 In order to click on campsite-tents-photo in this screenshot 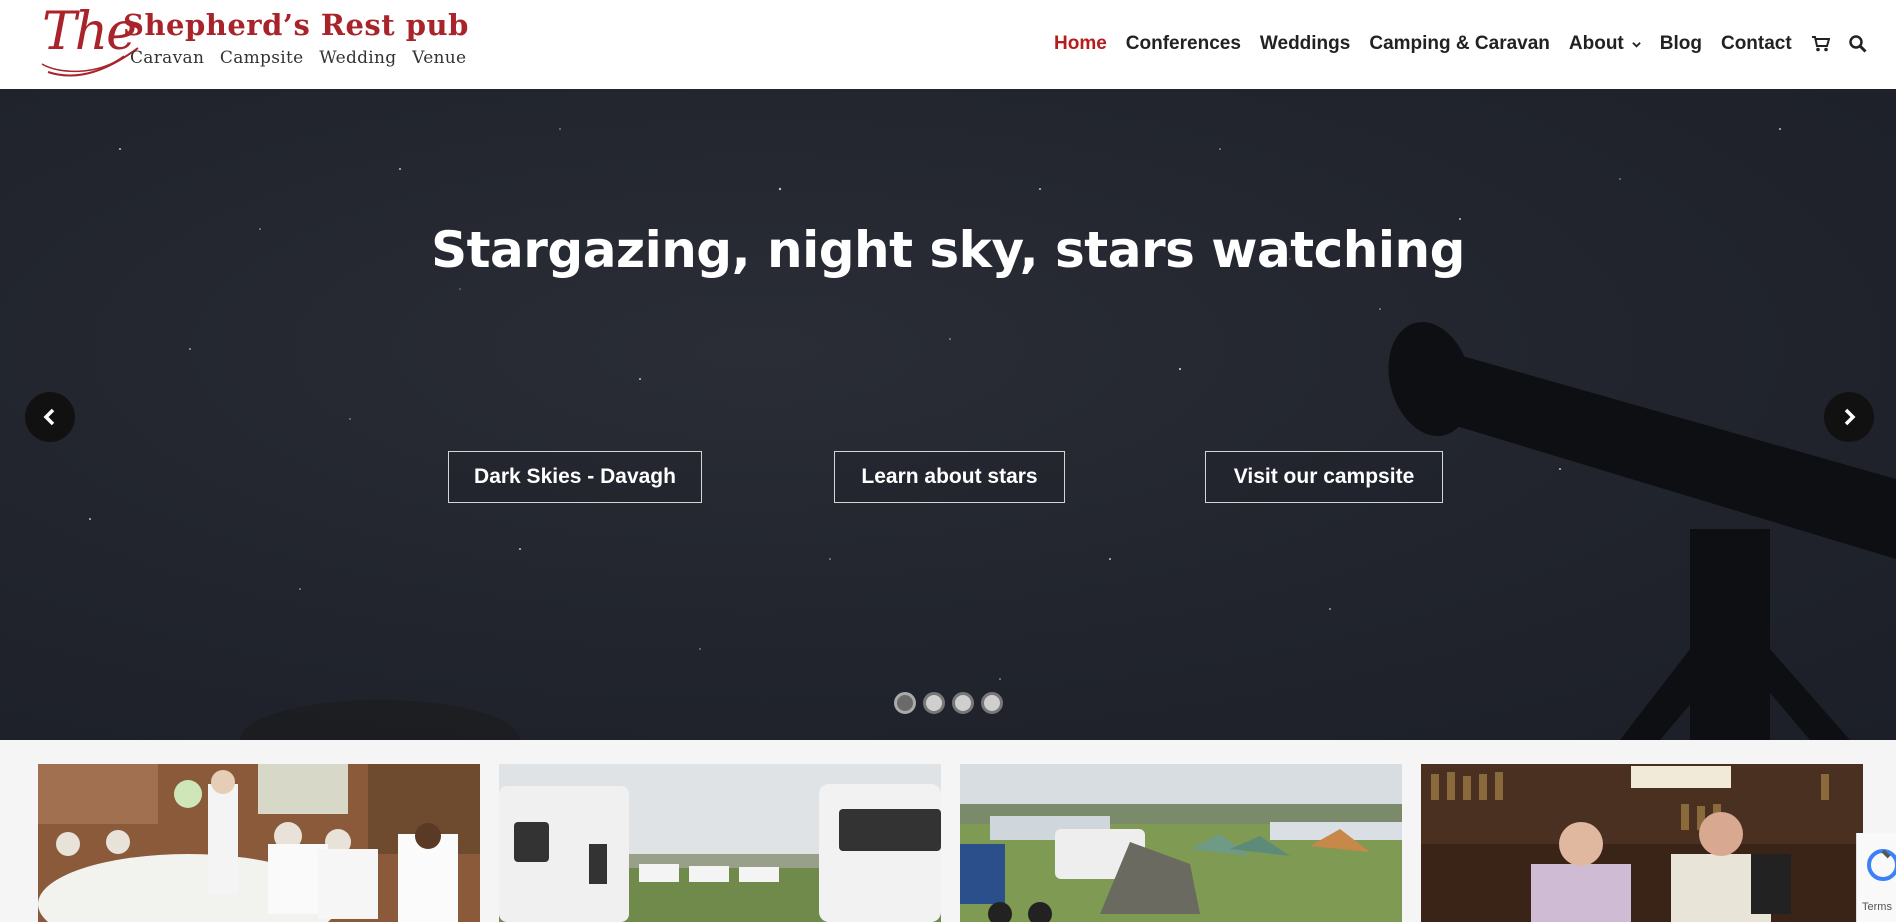, I will do `click(1181, 843)`.